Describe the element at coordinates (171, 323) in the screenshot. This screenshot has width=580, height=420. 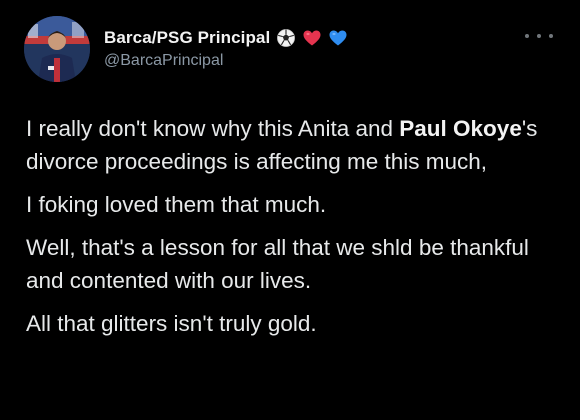
I see `tweet-paragraph-4: All that glitters isn't truly gold.` at that location.